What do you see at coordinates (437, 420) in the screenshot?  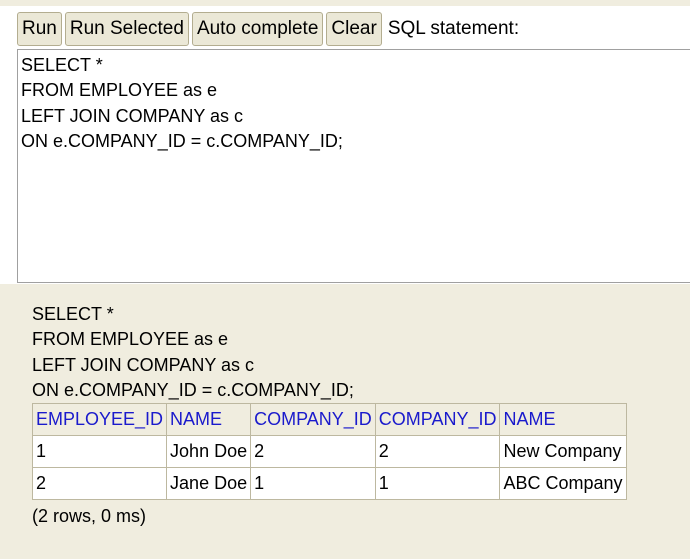 I see `column-header-company-id-2: COMPANY_ID` at bounding box center [437, 420].